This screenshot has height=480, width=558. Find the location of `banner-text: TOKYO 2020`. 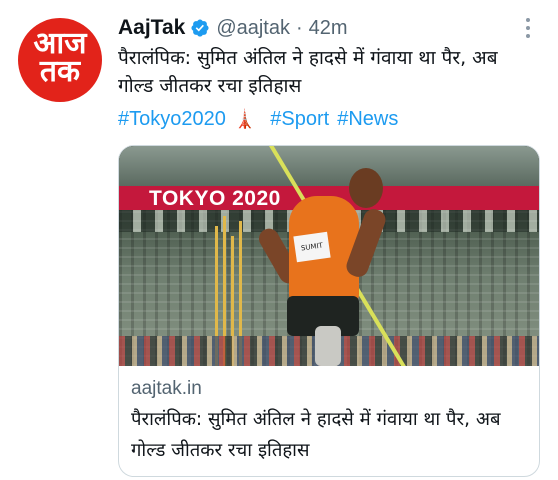

banner-text: TOKYO 2020 is located at coordinates (215, 198).